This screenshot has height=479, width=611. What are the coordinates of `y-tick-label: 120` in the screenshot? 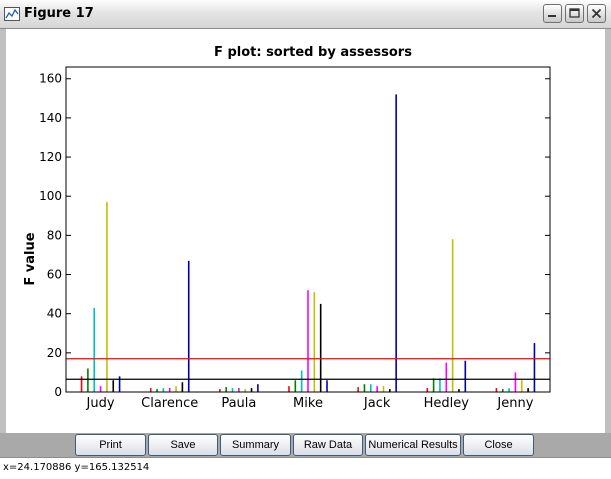 It's located at (50, 157).